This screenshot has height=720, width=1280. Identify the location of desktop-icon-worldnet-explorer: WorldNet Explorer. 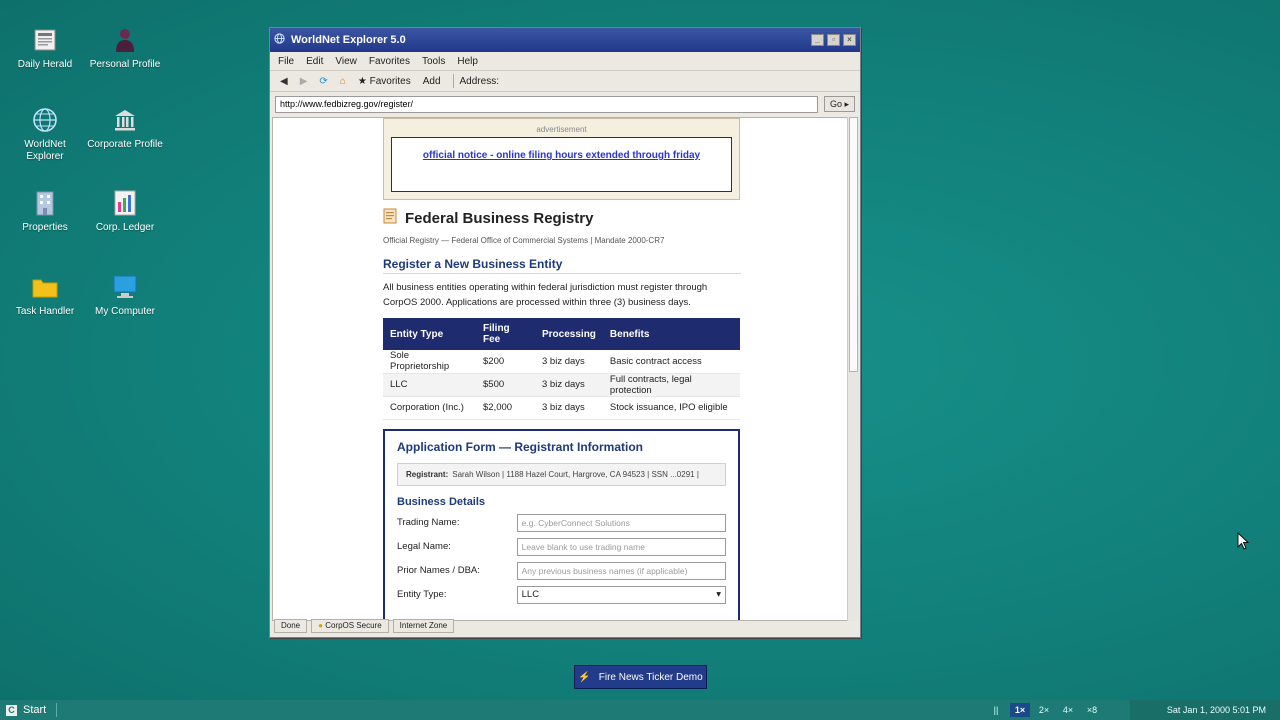
(45, 134).